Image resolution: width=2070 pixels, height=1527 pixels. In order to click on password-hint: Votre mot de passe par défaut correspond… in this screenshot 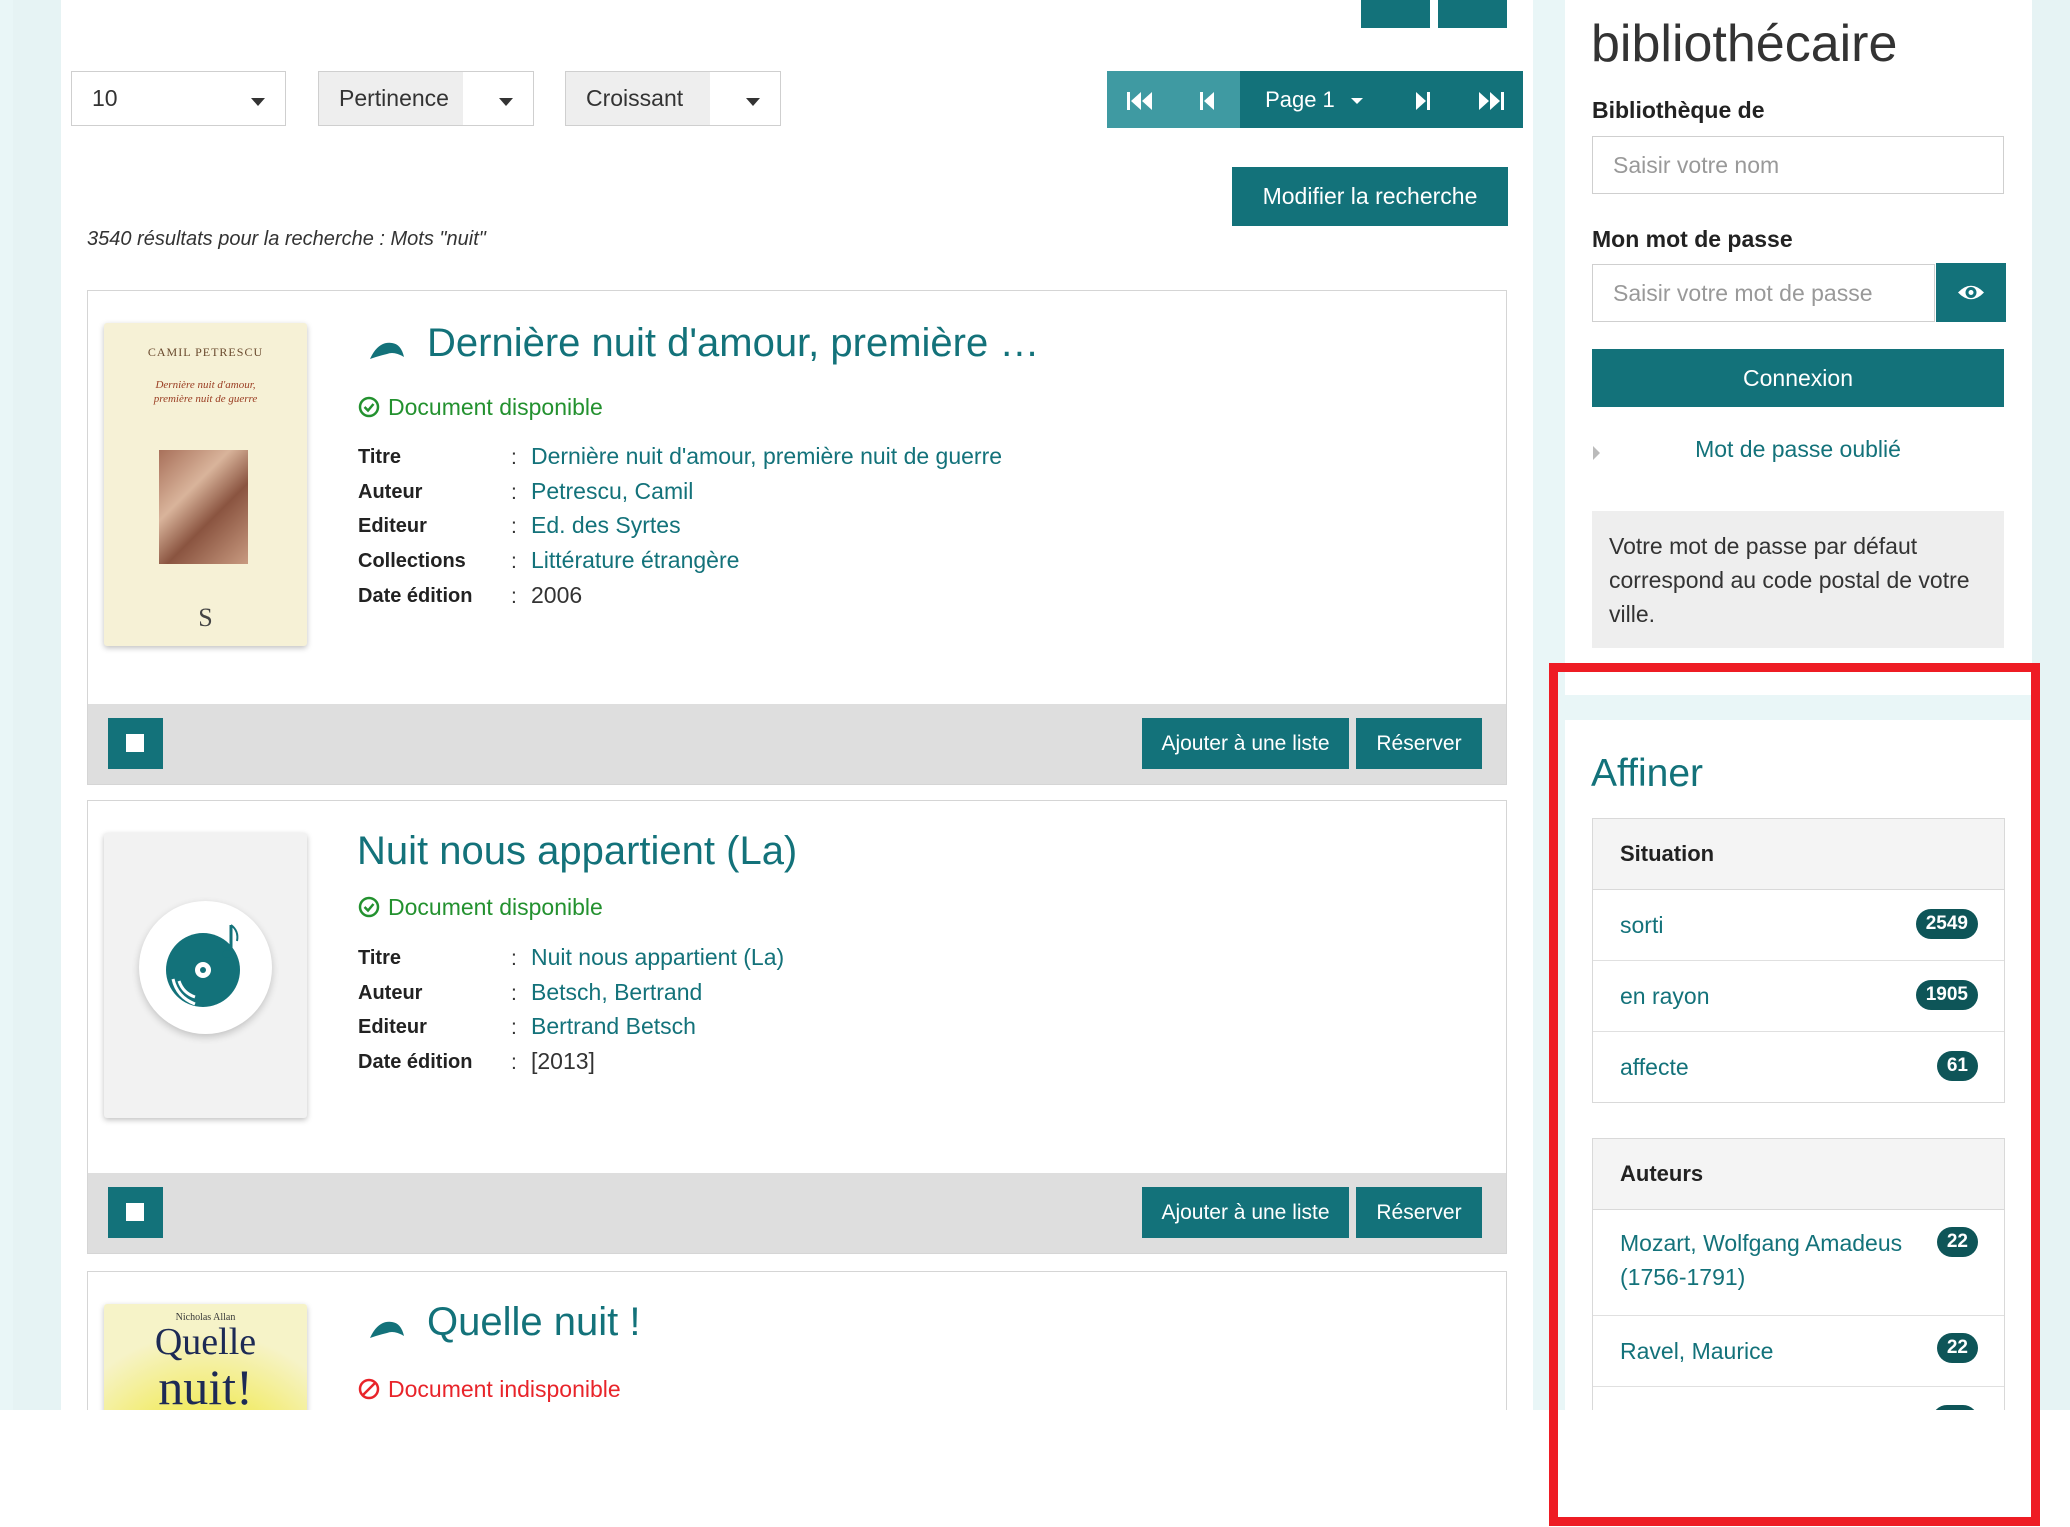, I will do `click(1798, 579)`.